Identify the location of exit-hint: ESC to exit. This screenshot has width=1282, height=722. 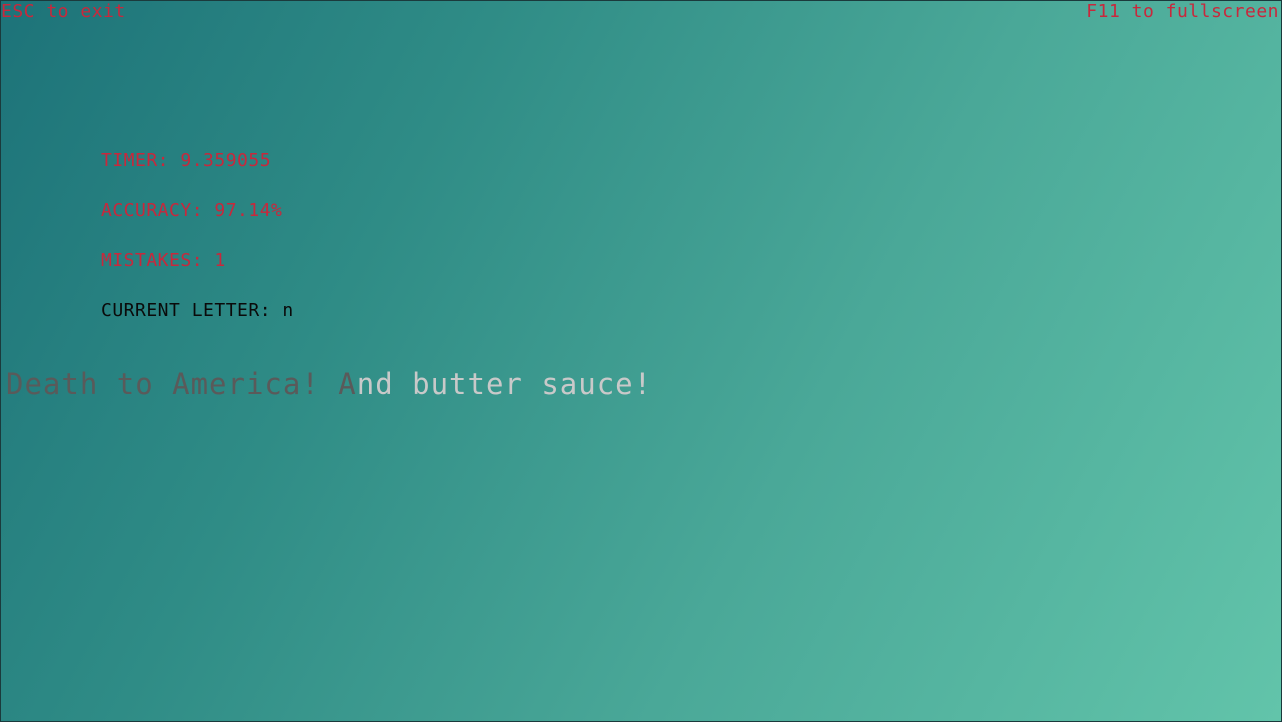
(63, 11).